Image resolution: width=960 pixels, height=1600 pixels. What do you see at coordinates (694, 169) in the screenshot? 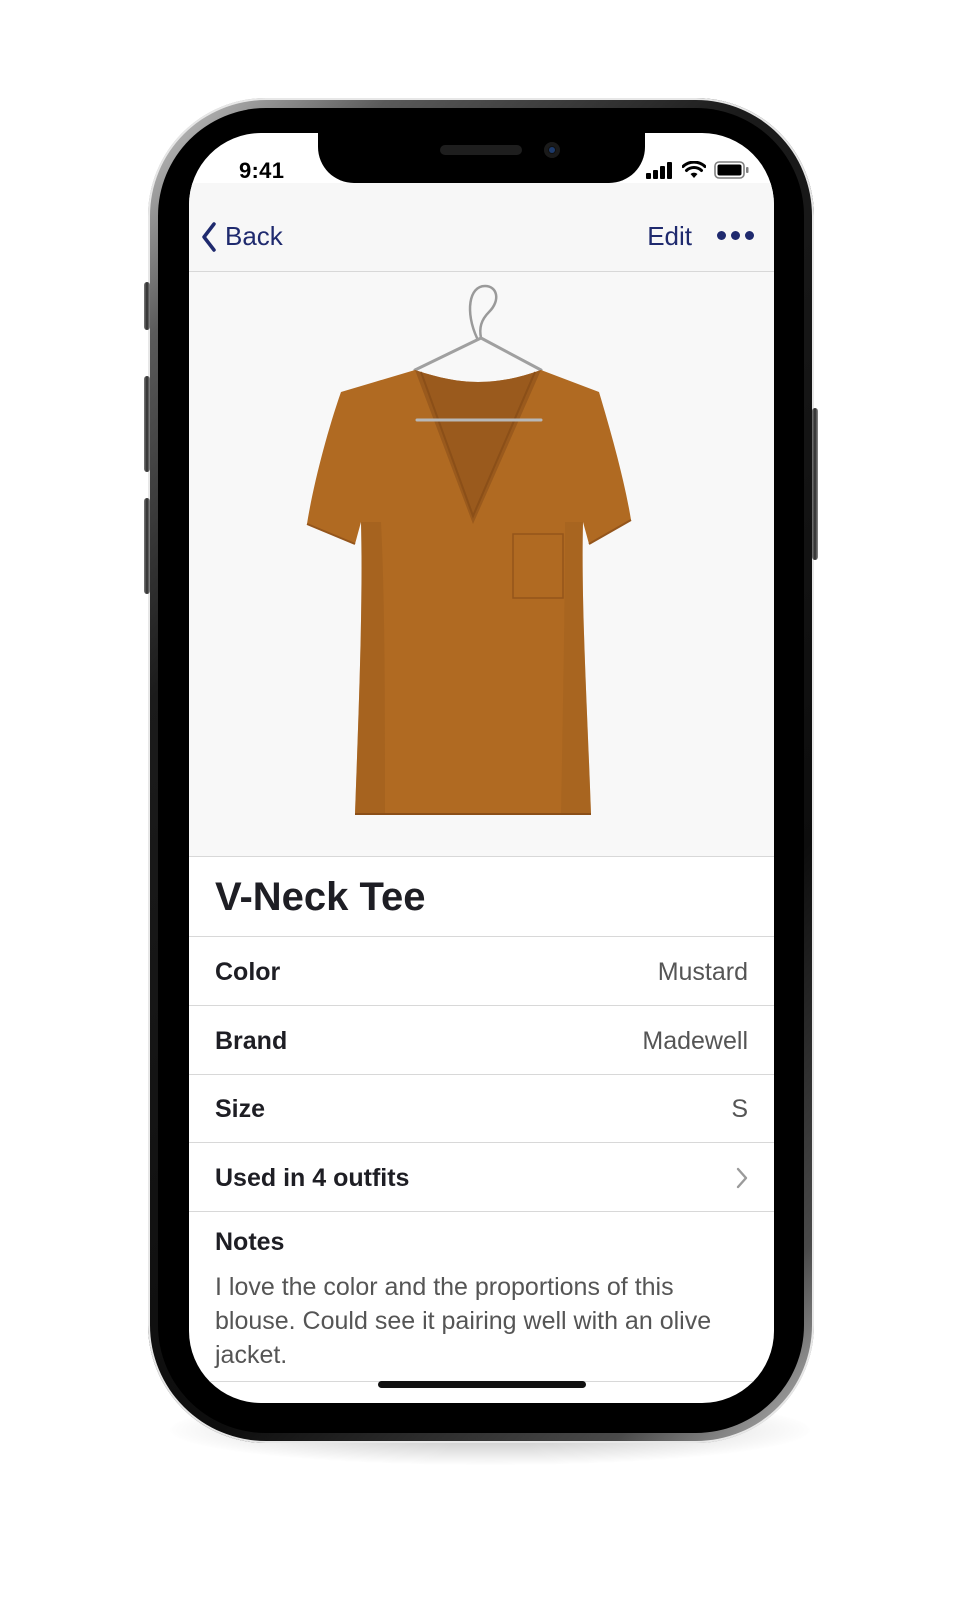
I see `wifi-icon` at bounding box center [694, 169].